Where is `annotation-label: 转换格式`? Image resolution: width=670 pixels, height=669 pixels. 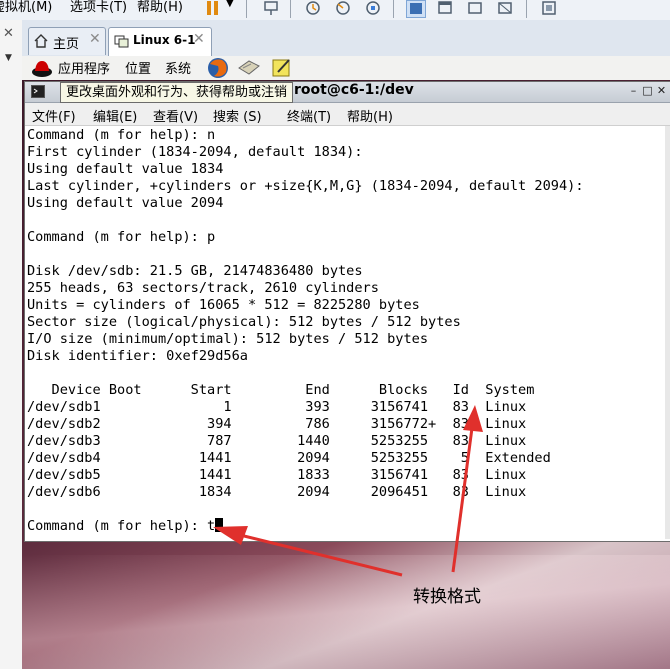 annotation-label: 转换格式 is located at coordinates (447, 597).